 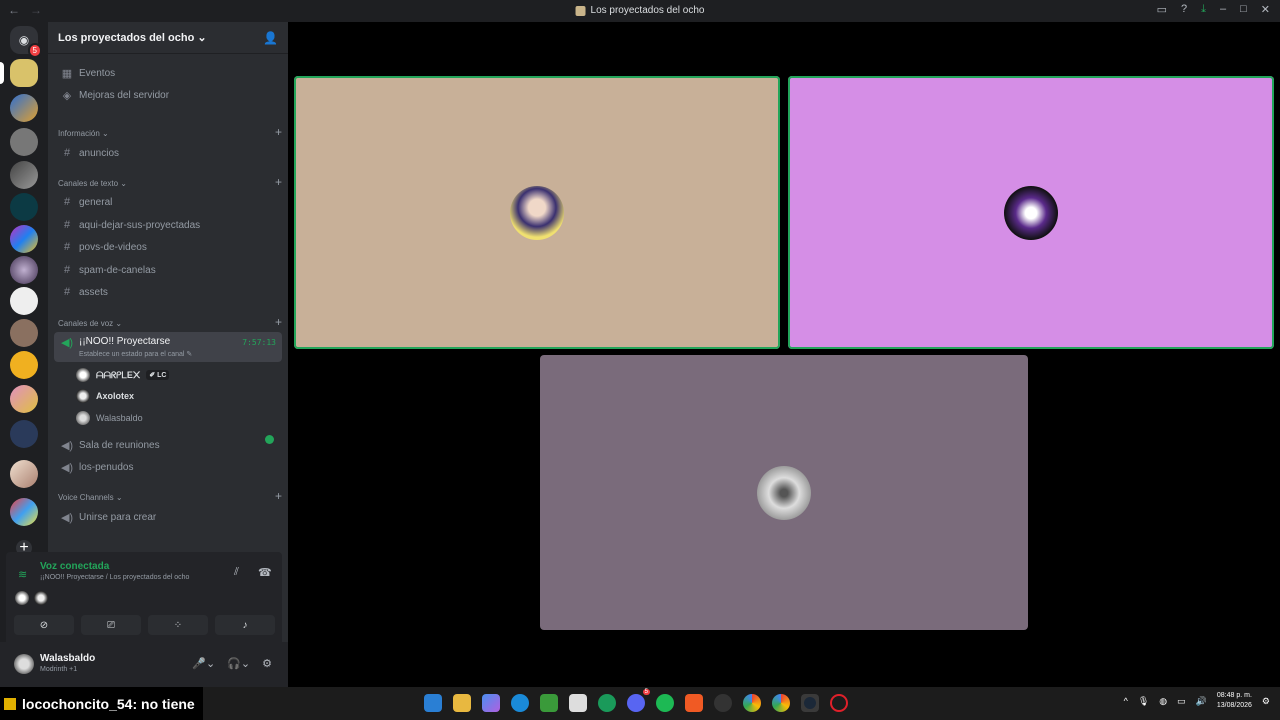 What do you see at coordinates (168, 225) in the screenshot?
I see `channel-aqui: # aqui-dejar-sus-proyectadas` at bounding box center [168, 225].